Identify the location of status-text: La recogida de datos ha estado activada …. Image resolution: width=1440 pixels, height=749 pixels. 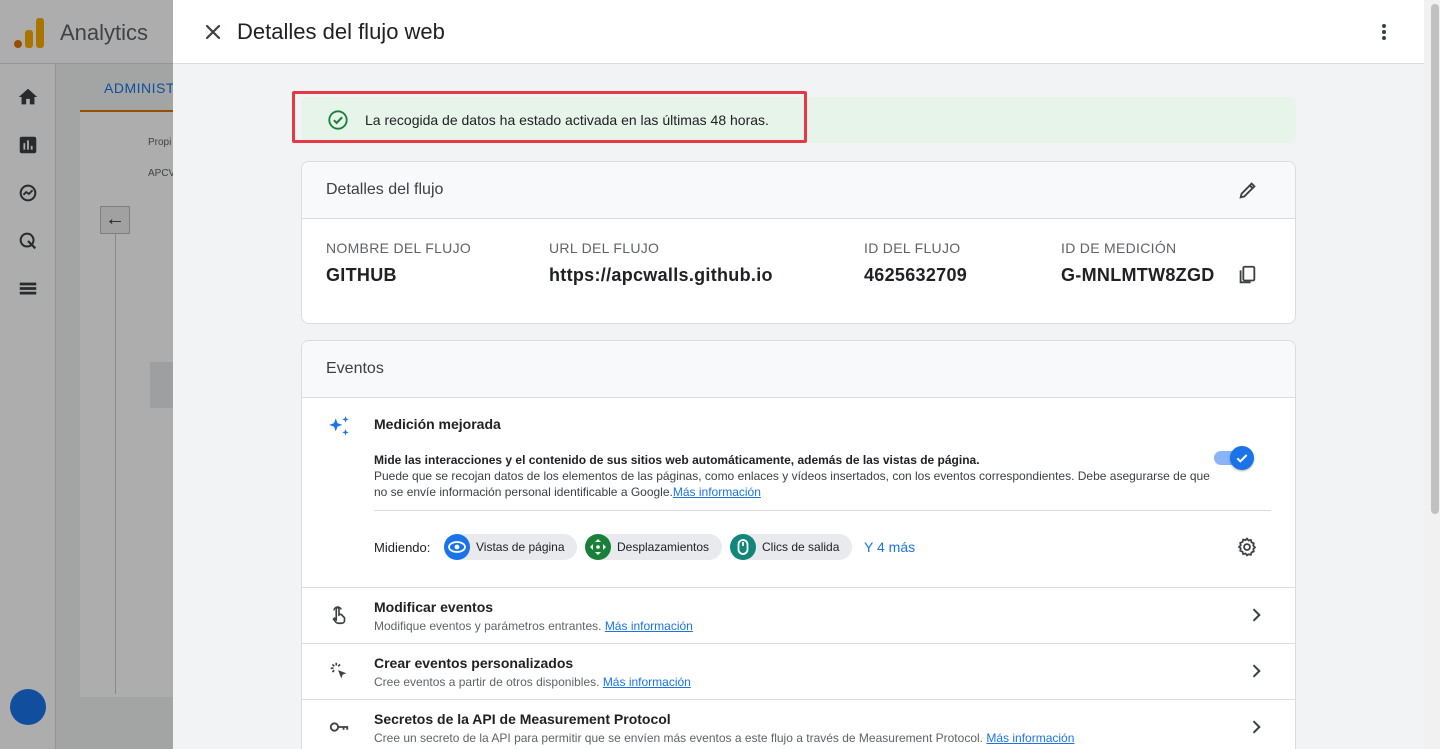
(567, 120).